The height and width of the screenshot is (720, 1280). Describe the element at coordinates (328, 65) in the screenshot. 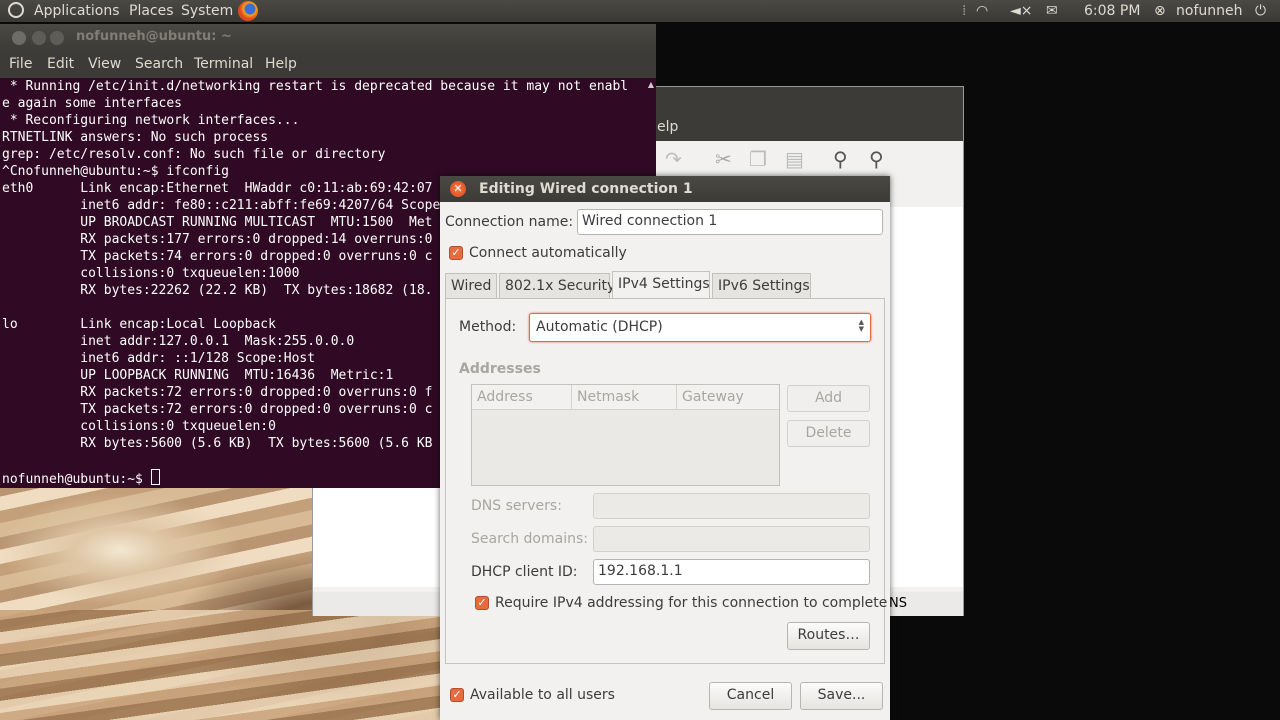

I see `terminal-menubar: File Edit View Search Terminal Help` at that location.